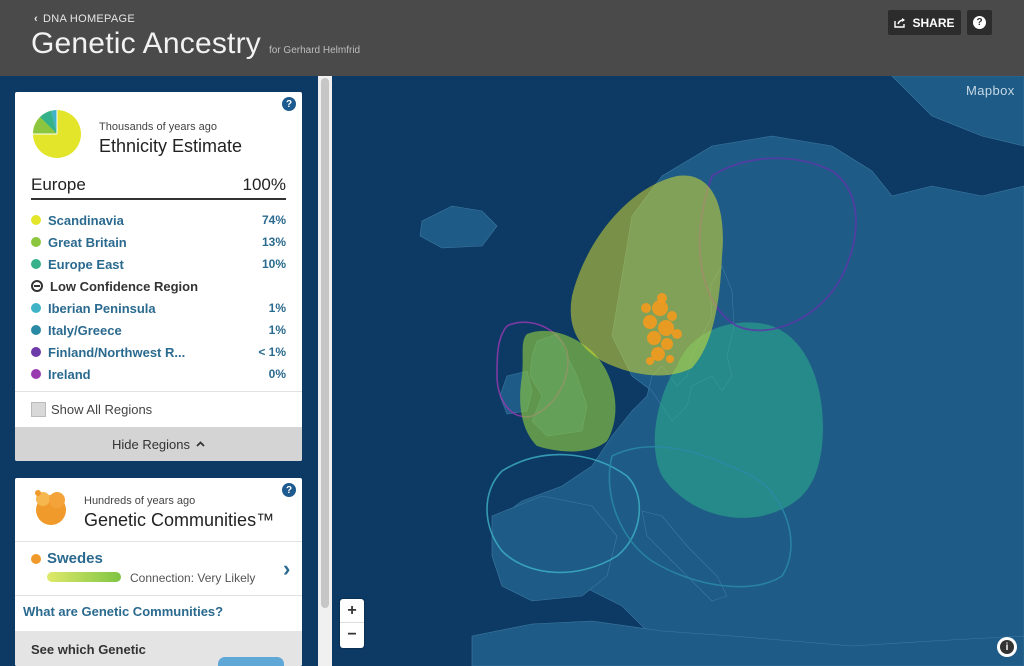  I want to click on dna-homepage-link: ‹ DNA HOMEPAGE, so click(84, 19).